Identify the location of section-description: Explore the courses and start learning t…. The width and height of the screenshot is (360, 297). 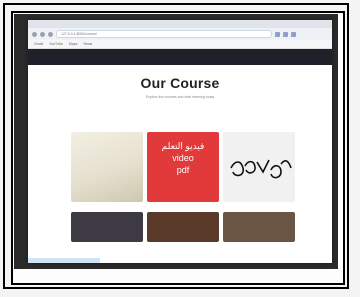
(180, 97).